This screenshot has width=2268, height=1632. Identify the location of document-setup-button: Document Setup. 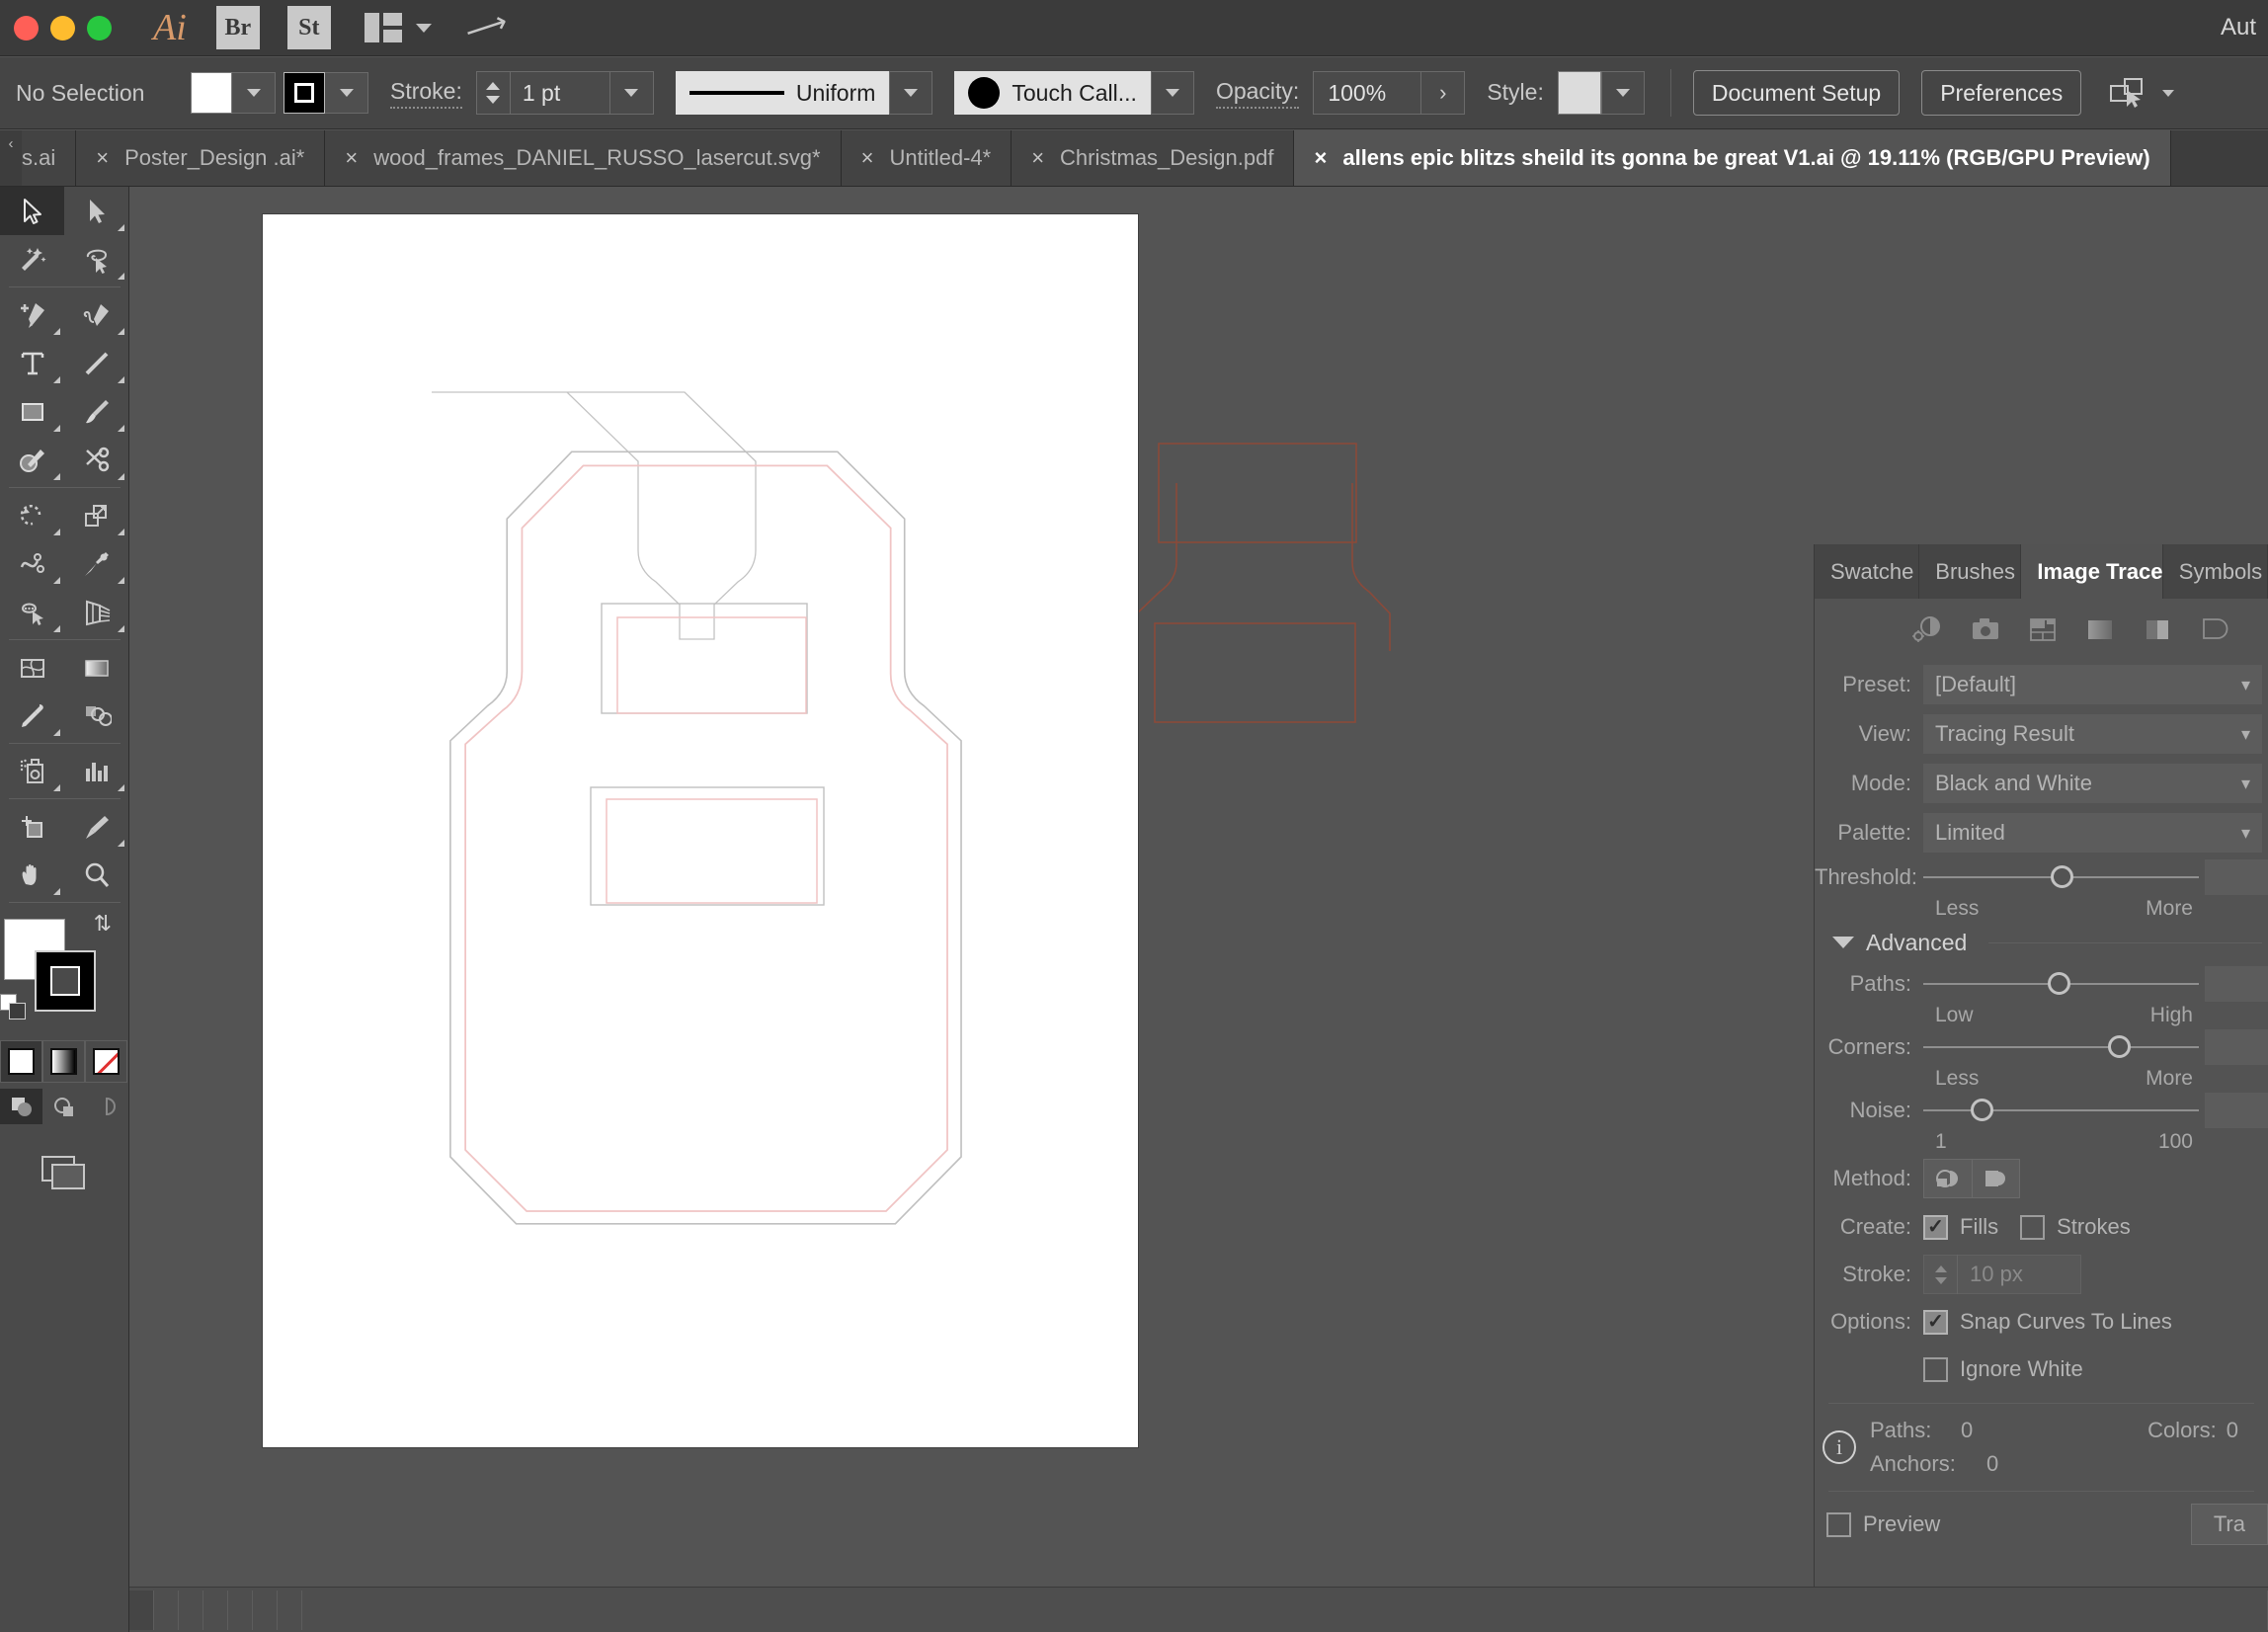
(1797, 93).